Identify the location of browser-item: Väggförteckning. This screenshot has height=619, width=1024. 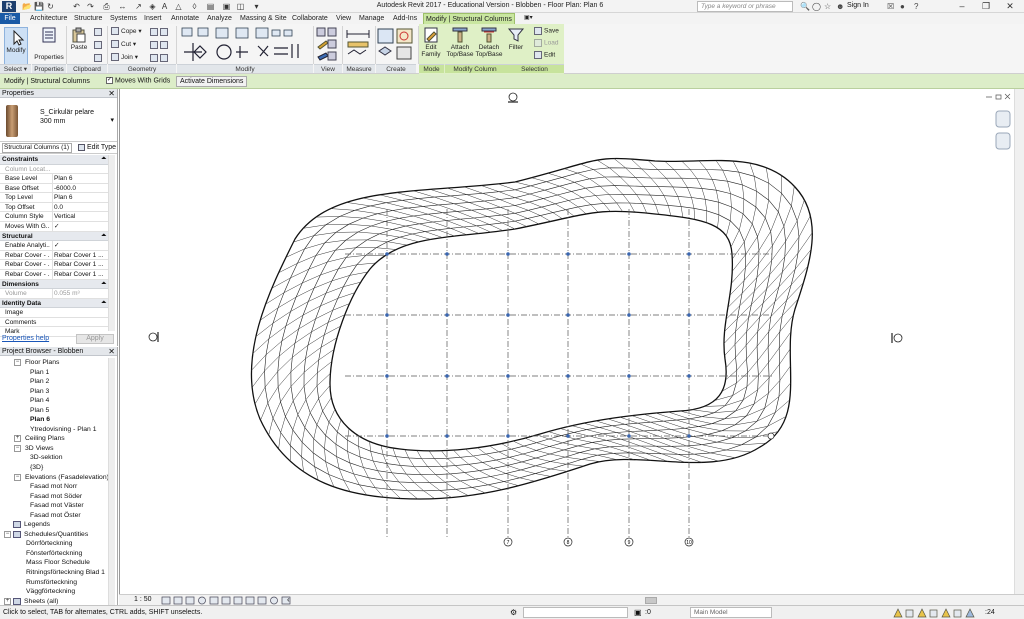
(54, 592).